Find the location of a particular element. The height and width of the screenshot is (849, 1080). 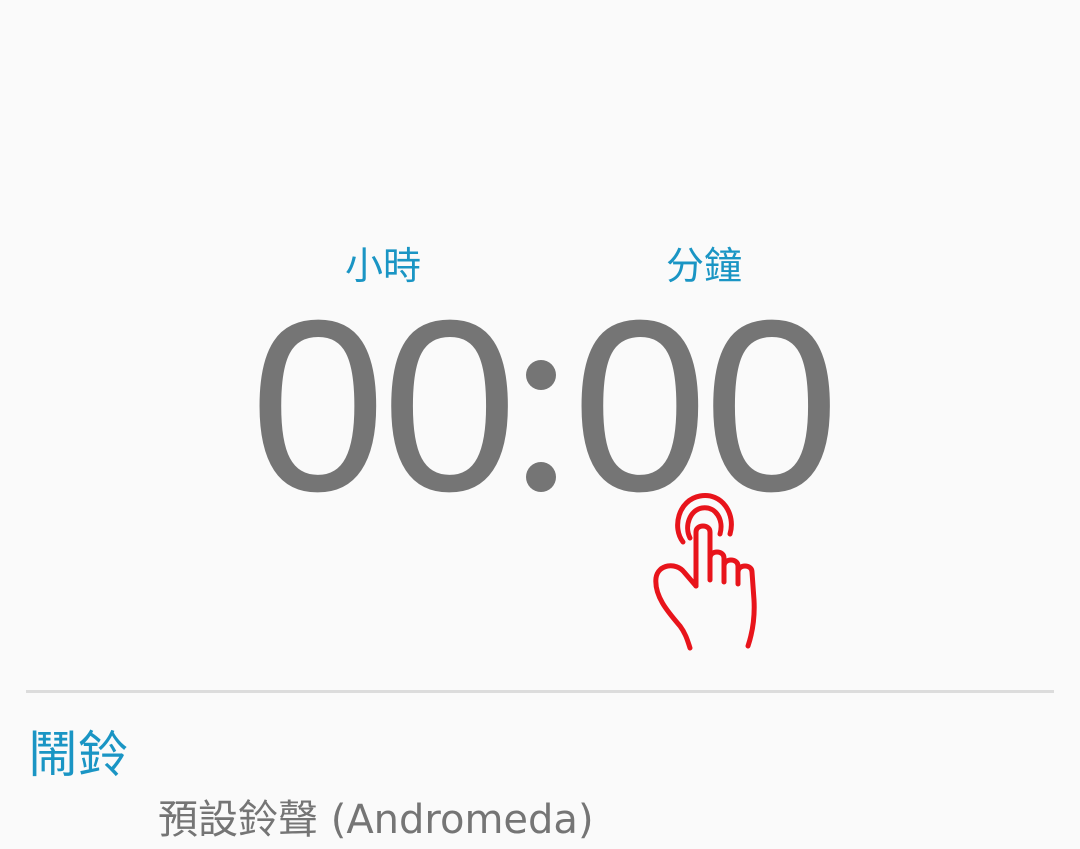

time-separator is located at coordinates (540, 406).